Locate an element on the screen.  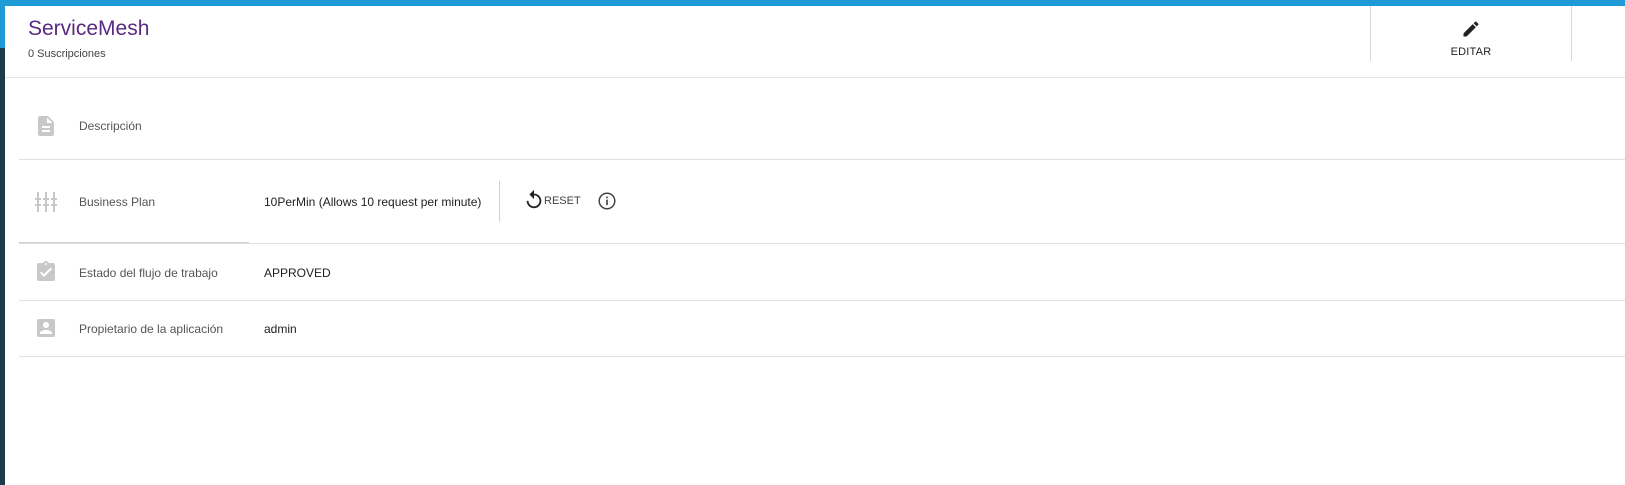
subscriptions-summary: 0 Suscripciones is located at coordinates (68, 54).